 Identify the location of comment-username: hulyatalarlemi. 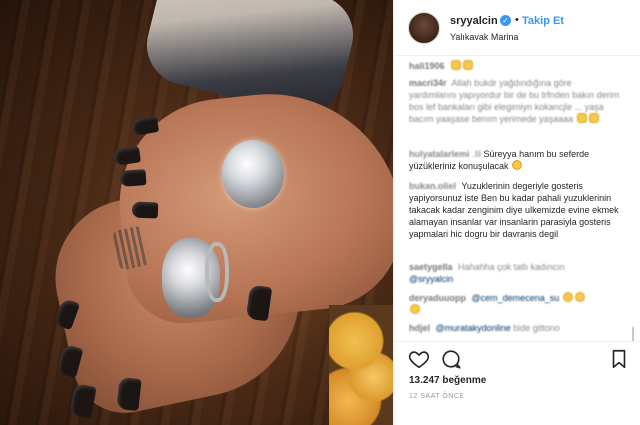
(439, 154).